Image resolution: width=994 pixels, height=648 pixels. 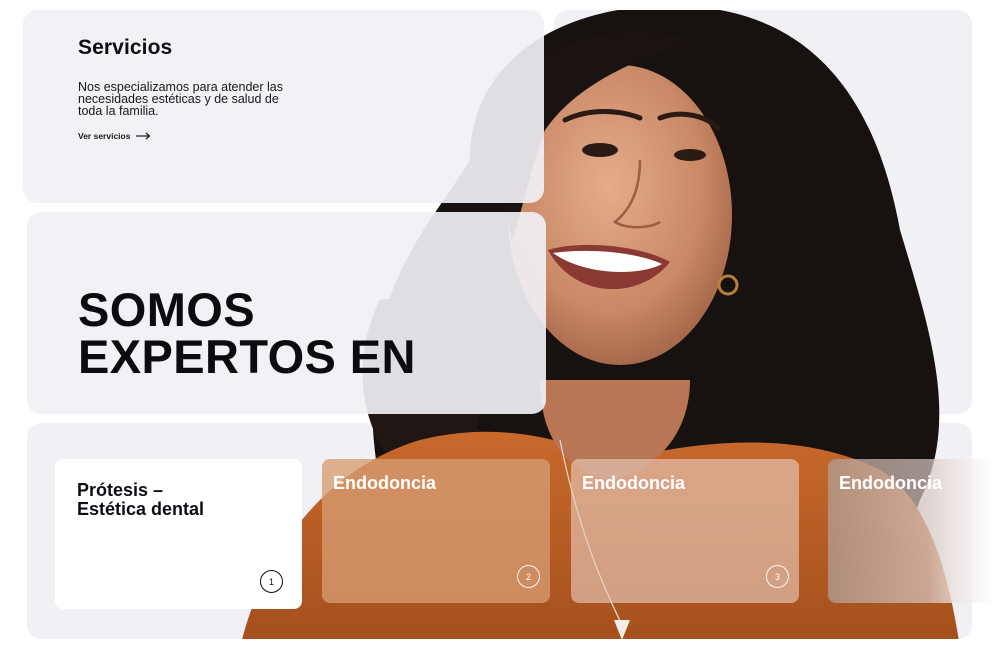 I want to click on service-card-number: 3, so click(x=777, y=576).